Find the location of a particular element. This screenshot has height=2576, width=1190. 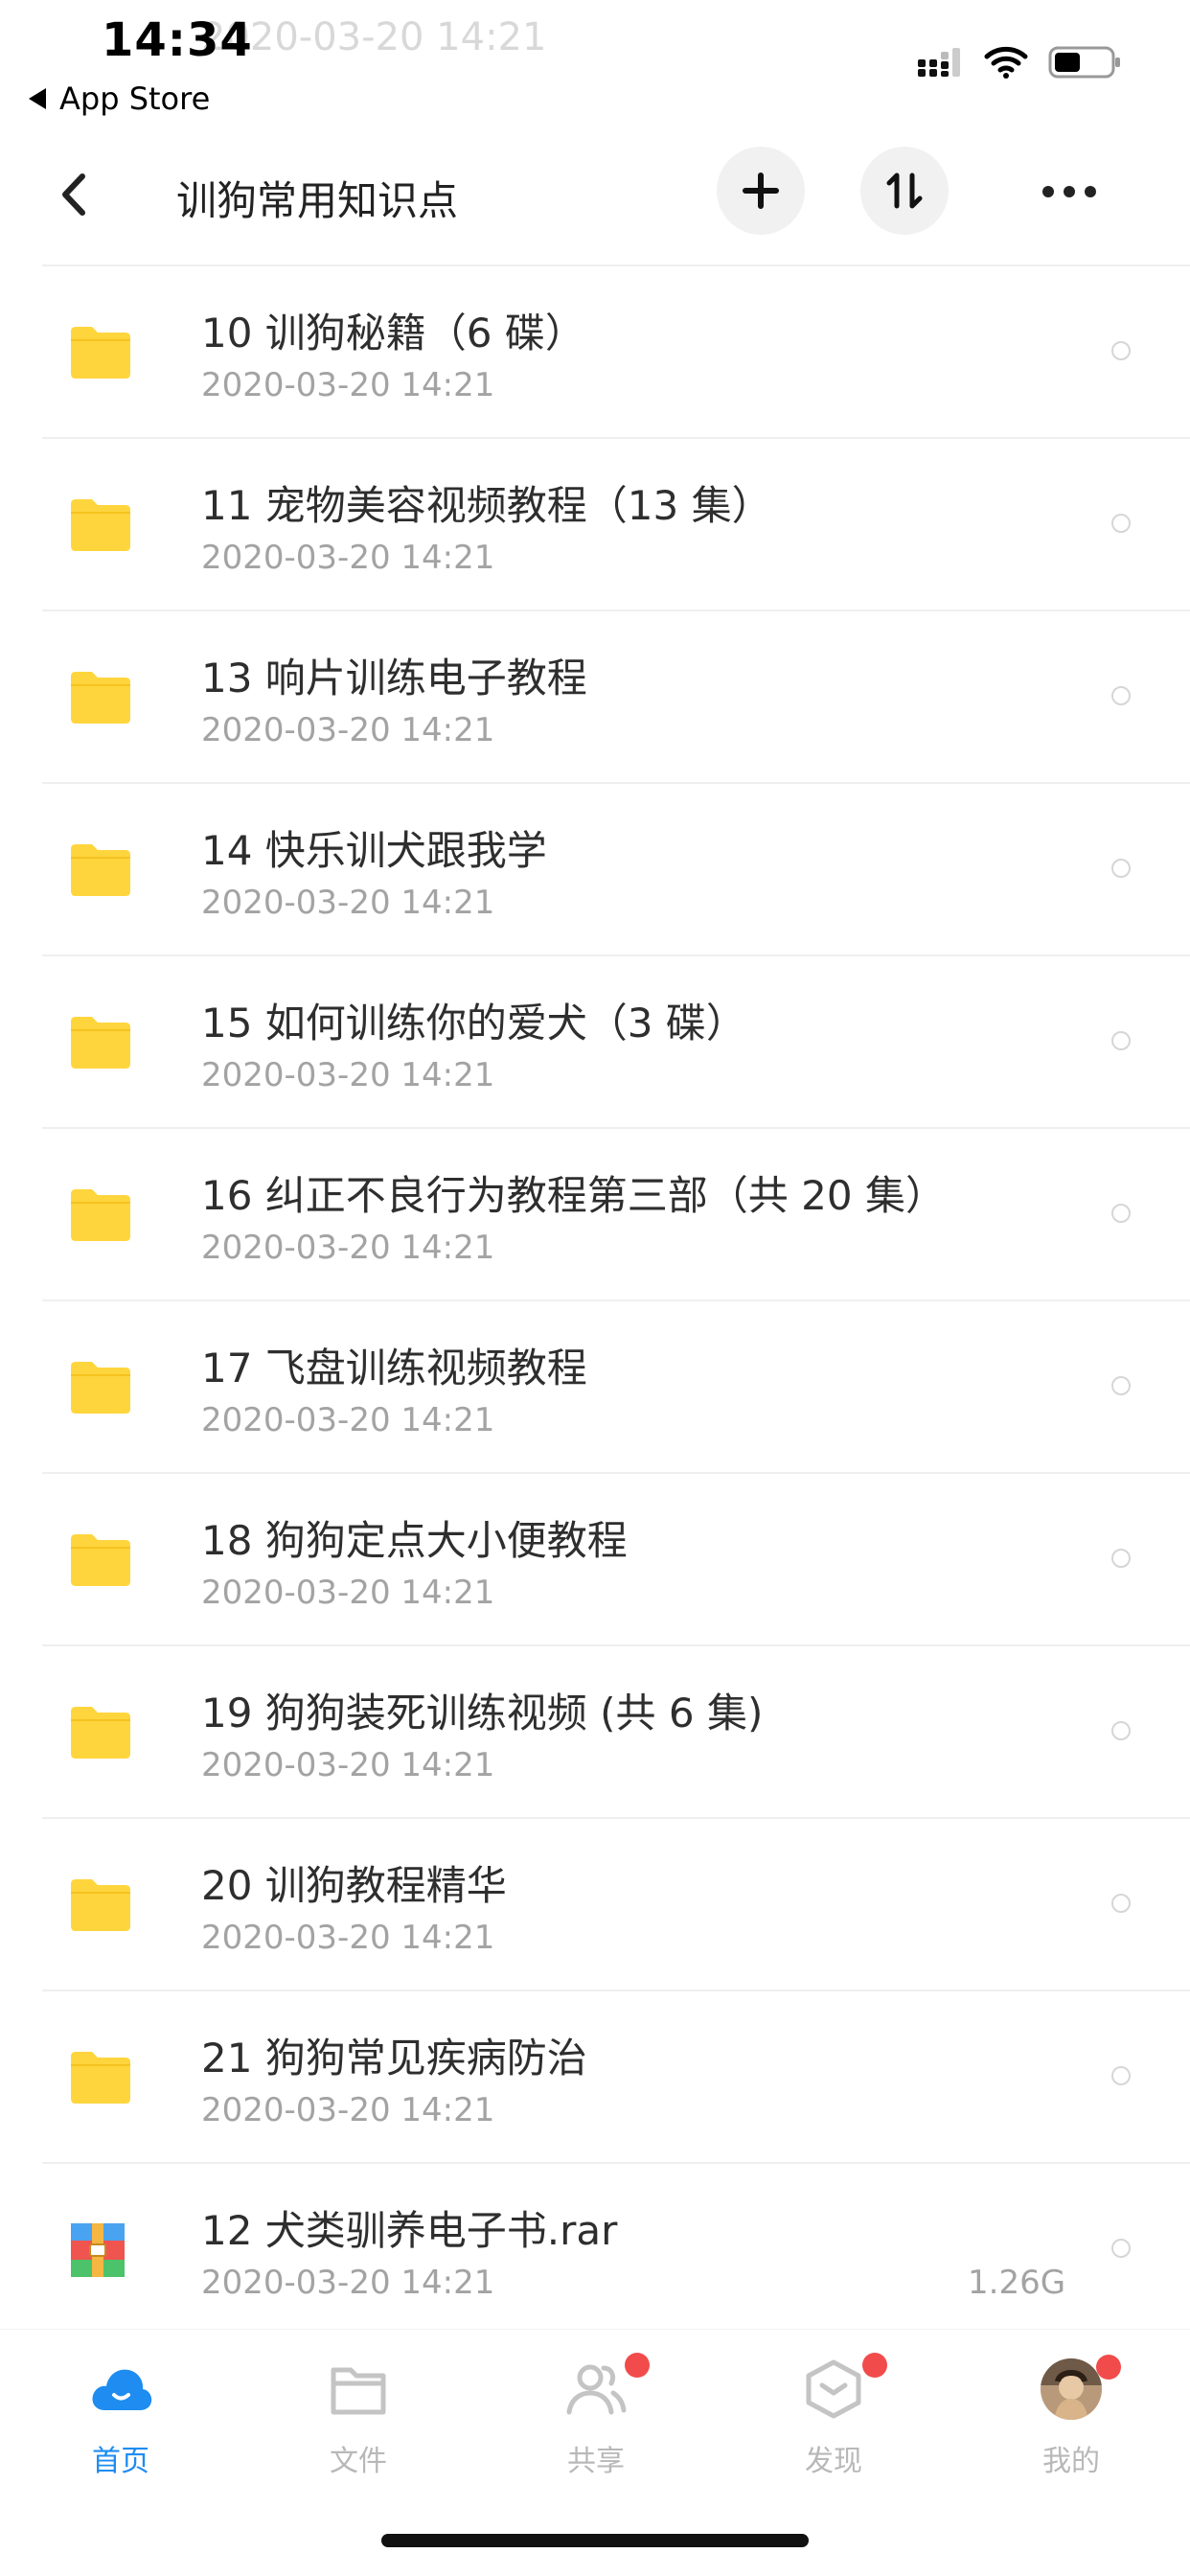

status-icons is located at coordinates (1019, 62).